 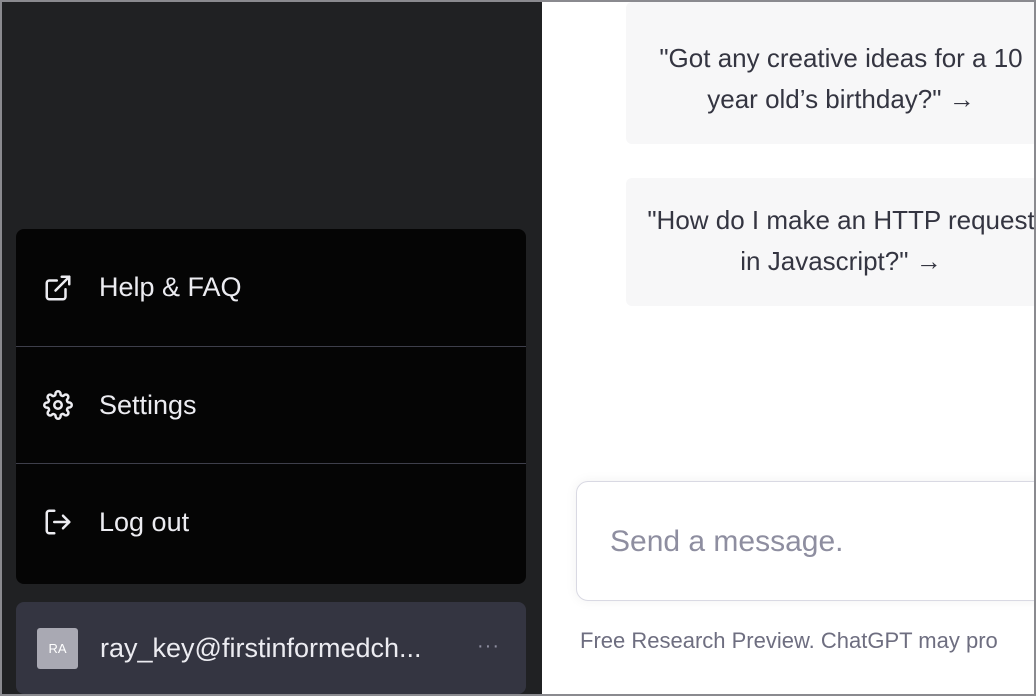 I want to click on user-account-button: RA ray_key@firstinformedch... ···, so click(x=271, y=648).